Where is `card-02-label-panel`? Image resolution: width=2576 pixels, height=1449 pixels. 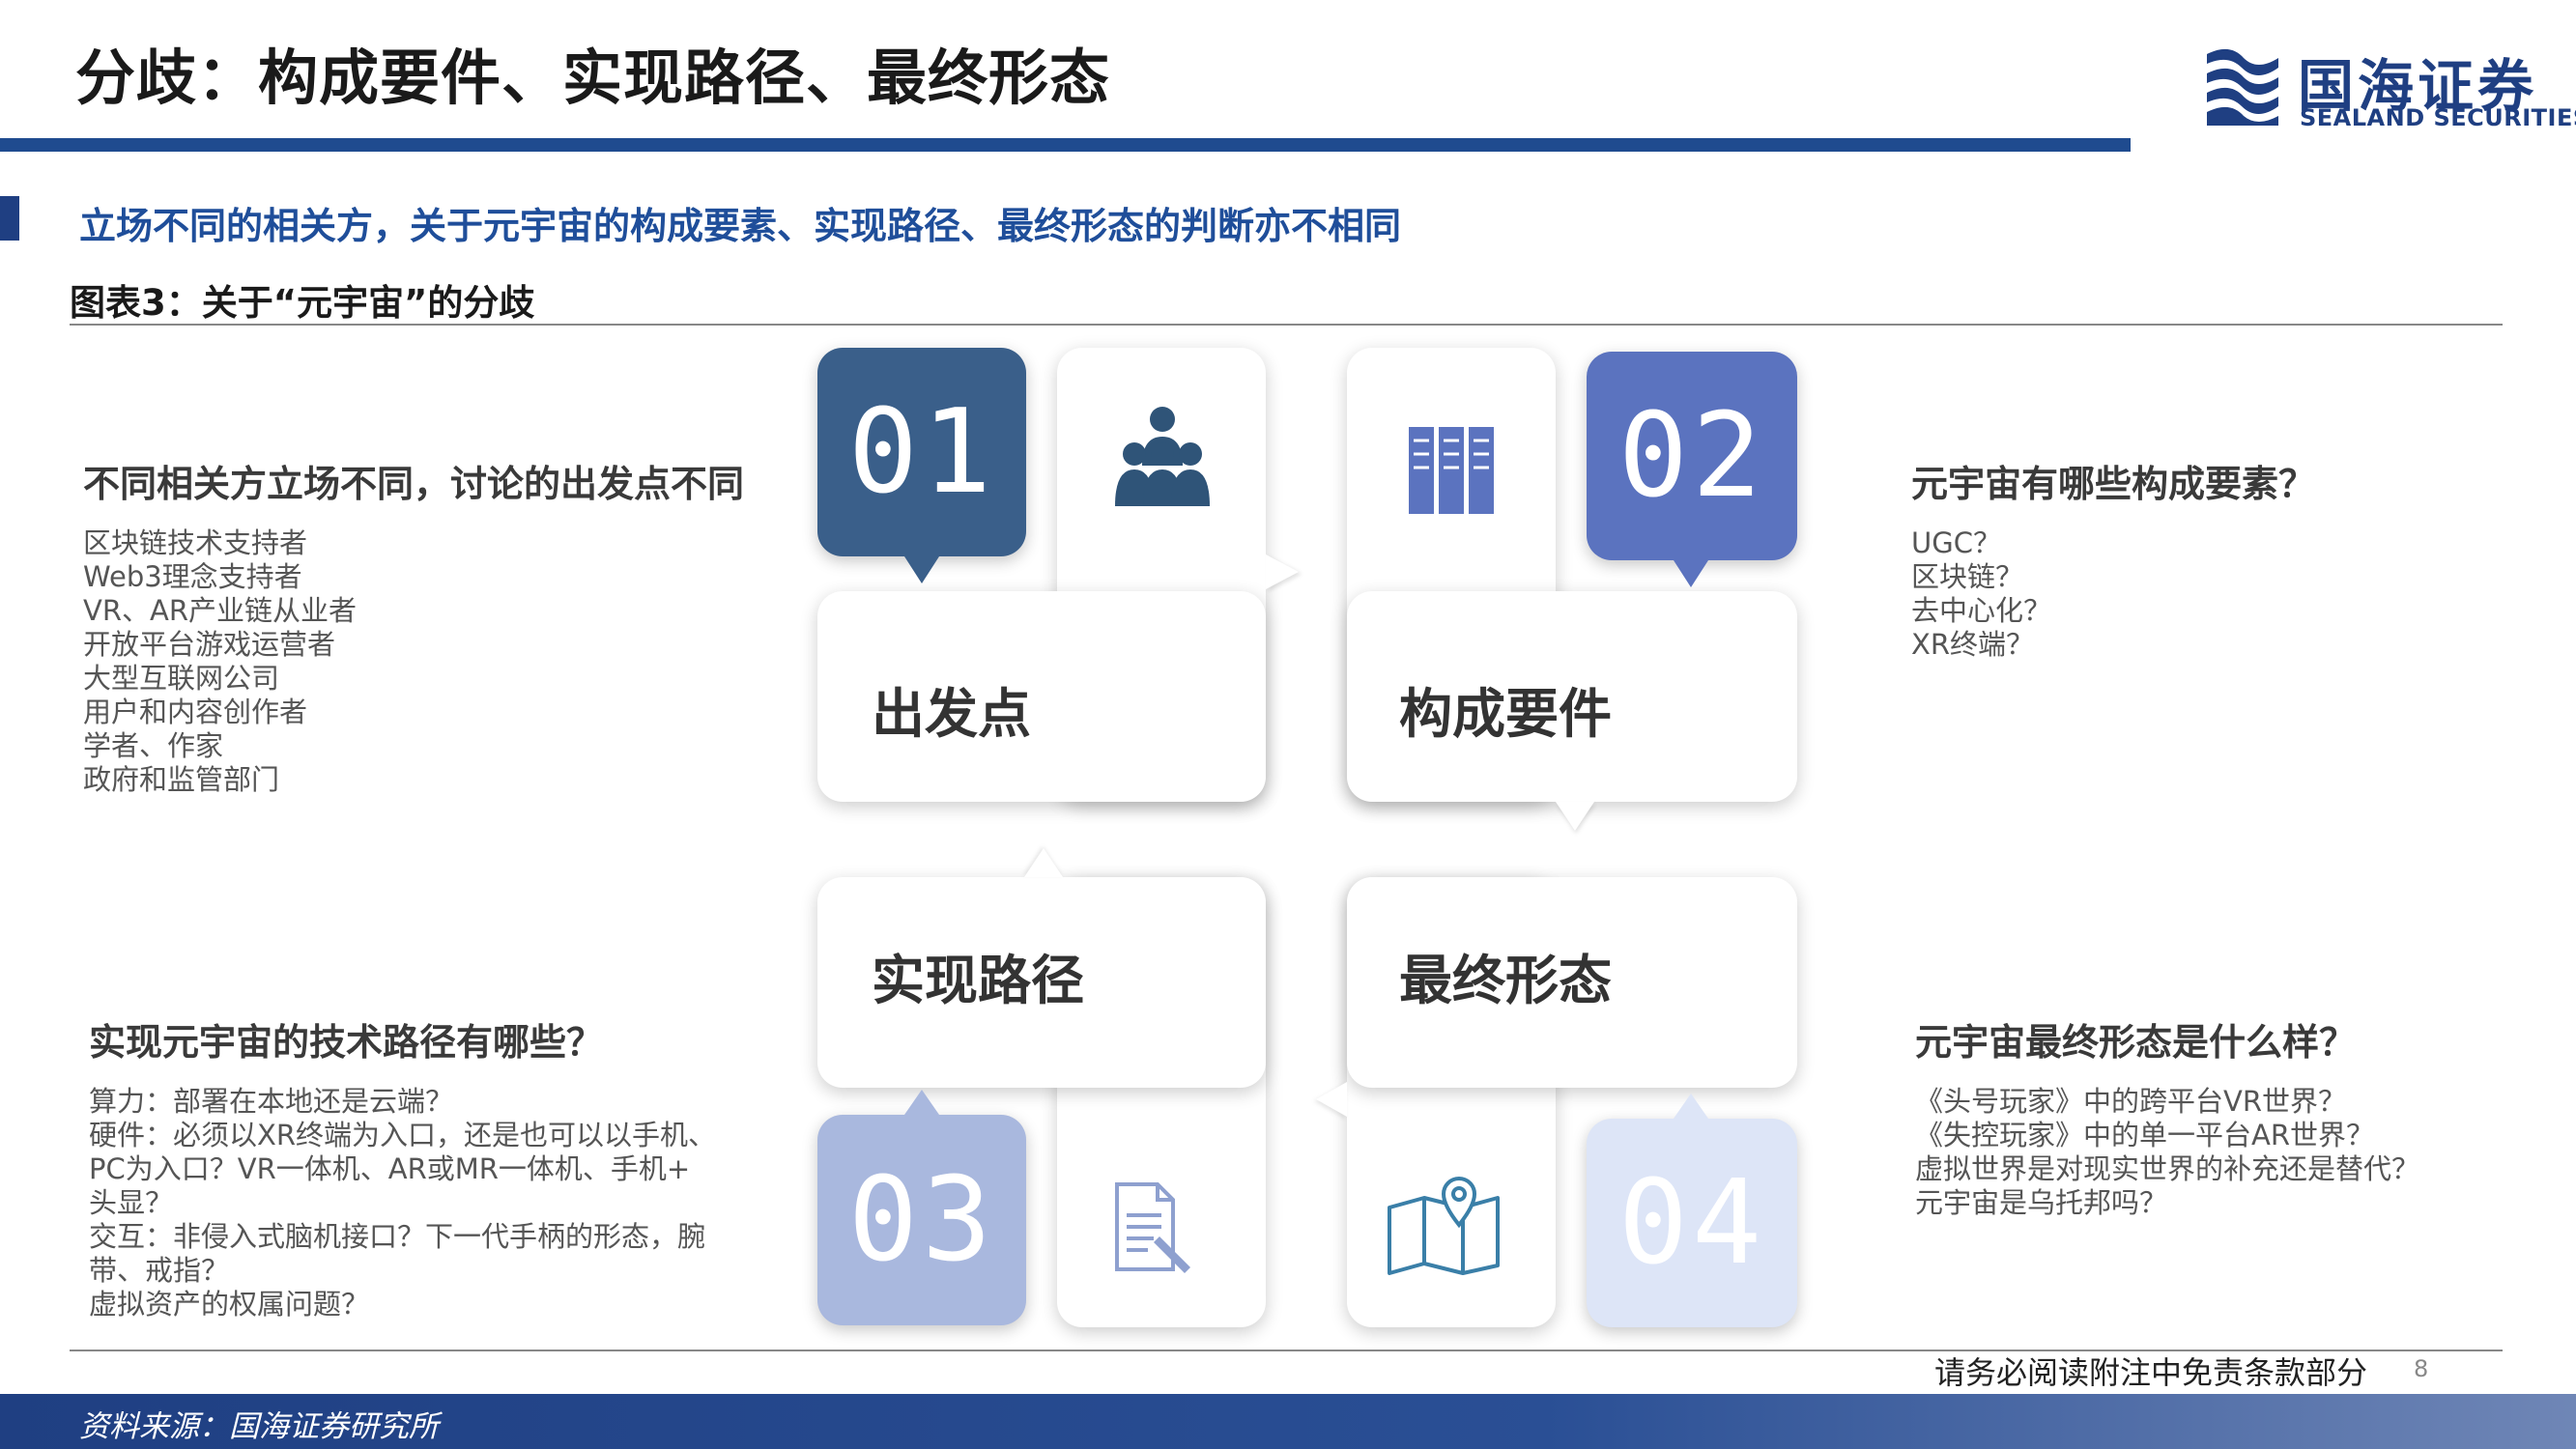 card-02-label-panel is located at coordinates (1572, 696).